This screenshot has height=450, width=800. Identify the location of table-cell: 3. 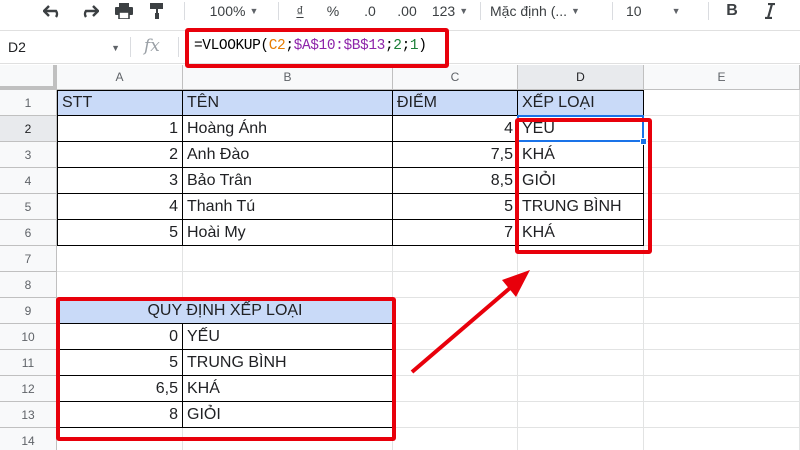
(120, 181).